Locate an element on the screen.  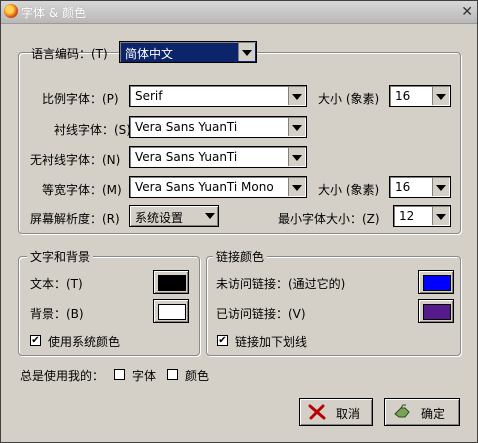
underline-checkbox: ✔ is located at coordinates (222, 340).